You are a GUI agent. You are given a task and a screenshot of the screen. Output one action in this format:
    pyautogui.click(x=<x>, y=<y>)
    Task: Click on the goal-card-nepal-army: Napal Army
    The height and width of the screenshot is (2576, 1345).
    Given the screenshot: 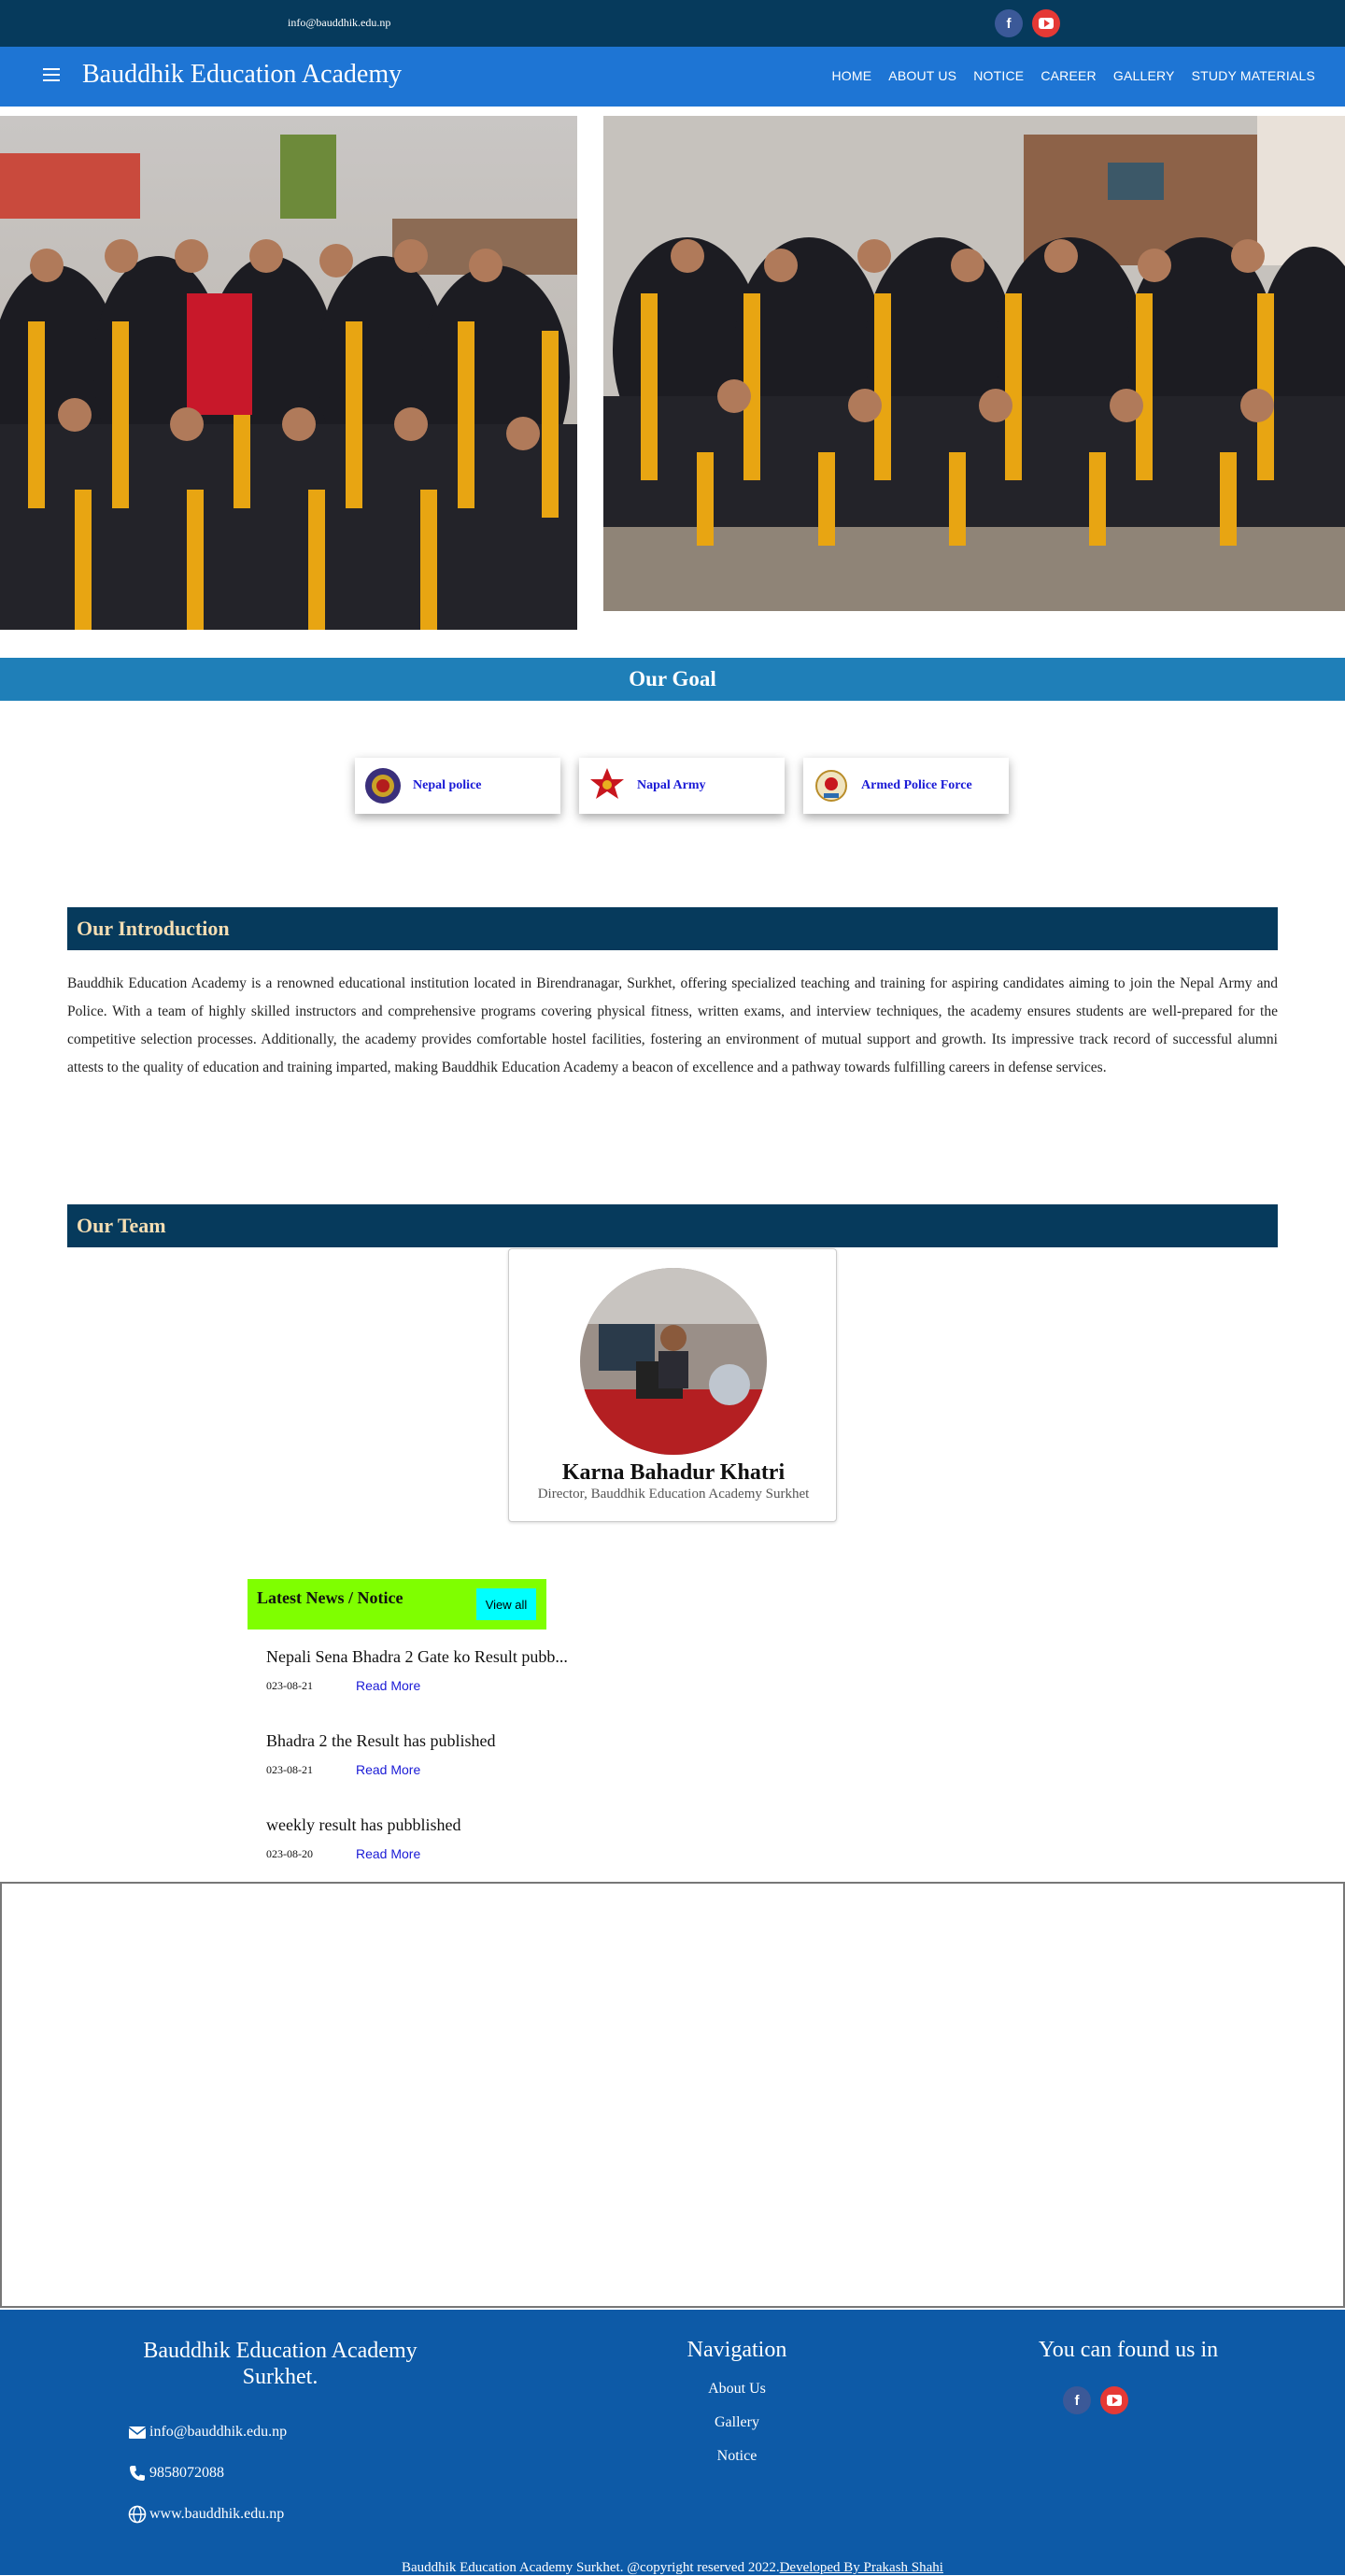 What is the action you would take?
    pyautogui.click(x=682, y=786)
    